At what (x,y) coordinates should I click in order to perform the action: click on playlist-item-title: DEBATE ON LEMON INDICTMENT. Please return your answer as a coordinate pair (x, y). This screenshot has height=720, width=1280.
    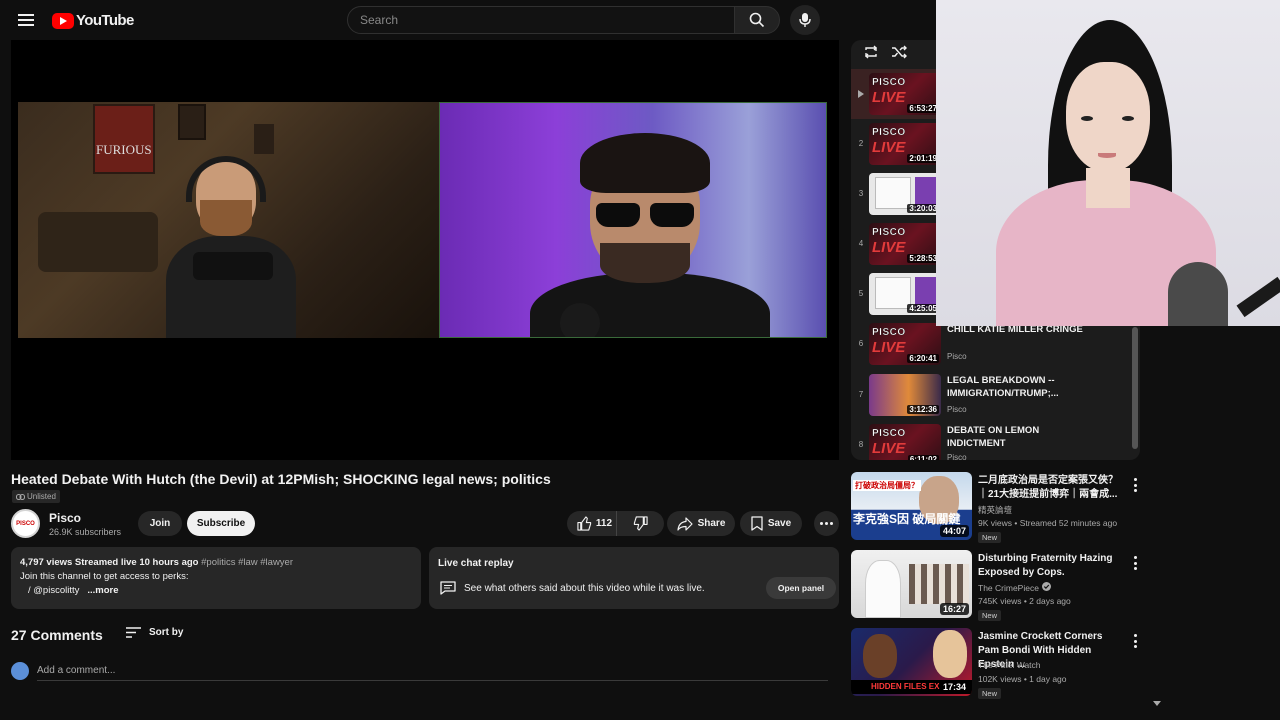
    Looking at the image, I should click on (1022, 437).